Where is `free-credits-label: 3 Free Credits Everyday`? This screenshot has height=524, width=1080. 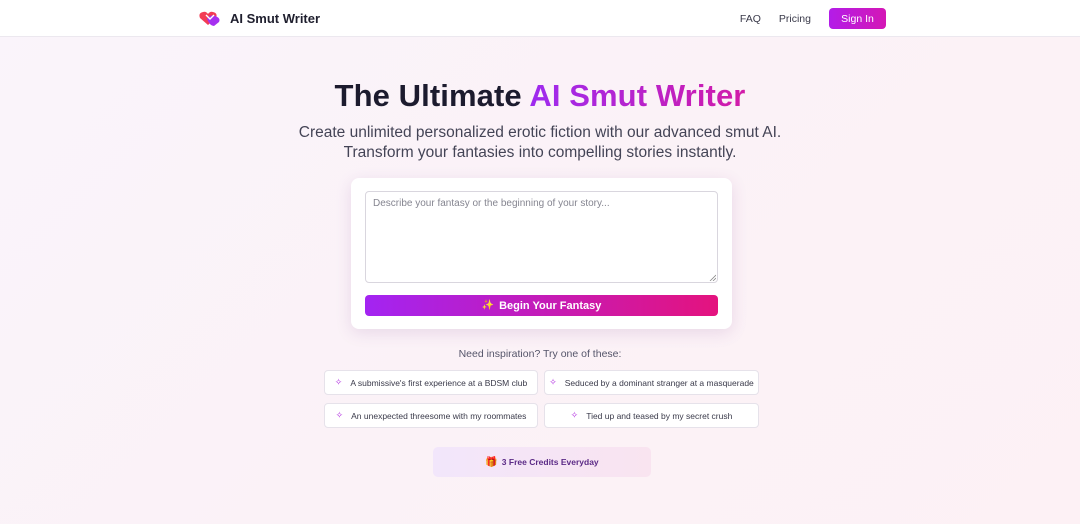
free-credits-label: 3 Free Credits Everyday is located at coordinates (550, 462).